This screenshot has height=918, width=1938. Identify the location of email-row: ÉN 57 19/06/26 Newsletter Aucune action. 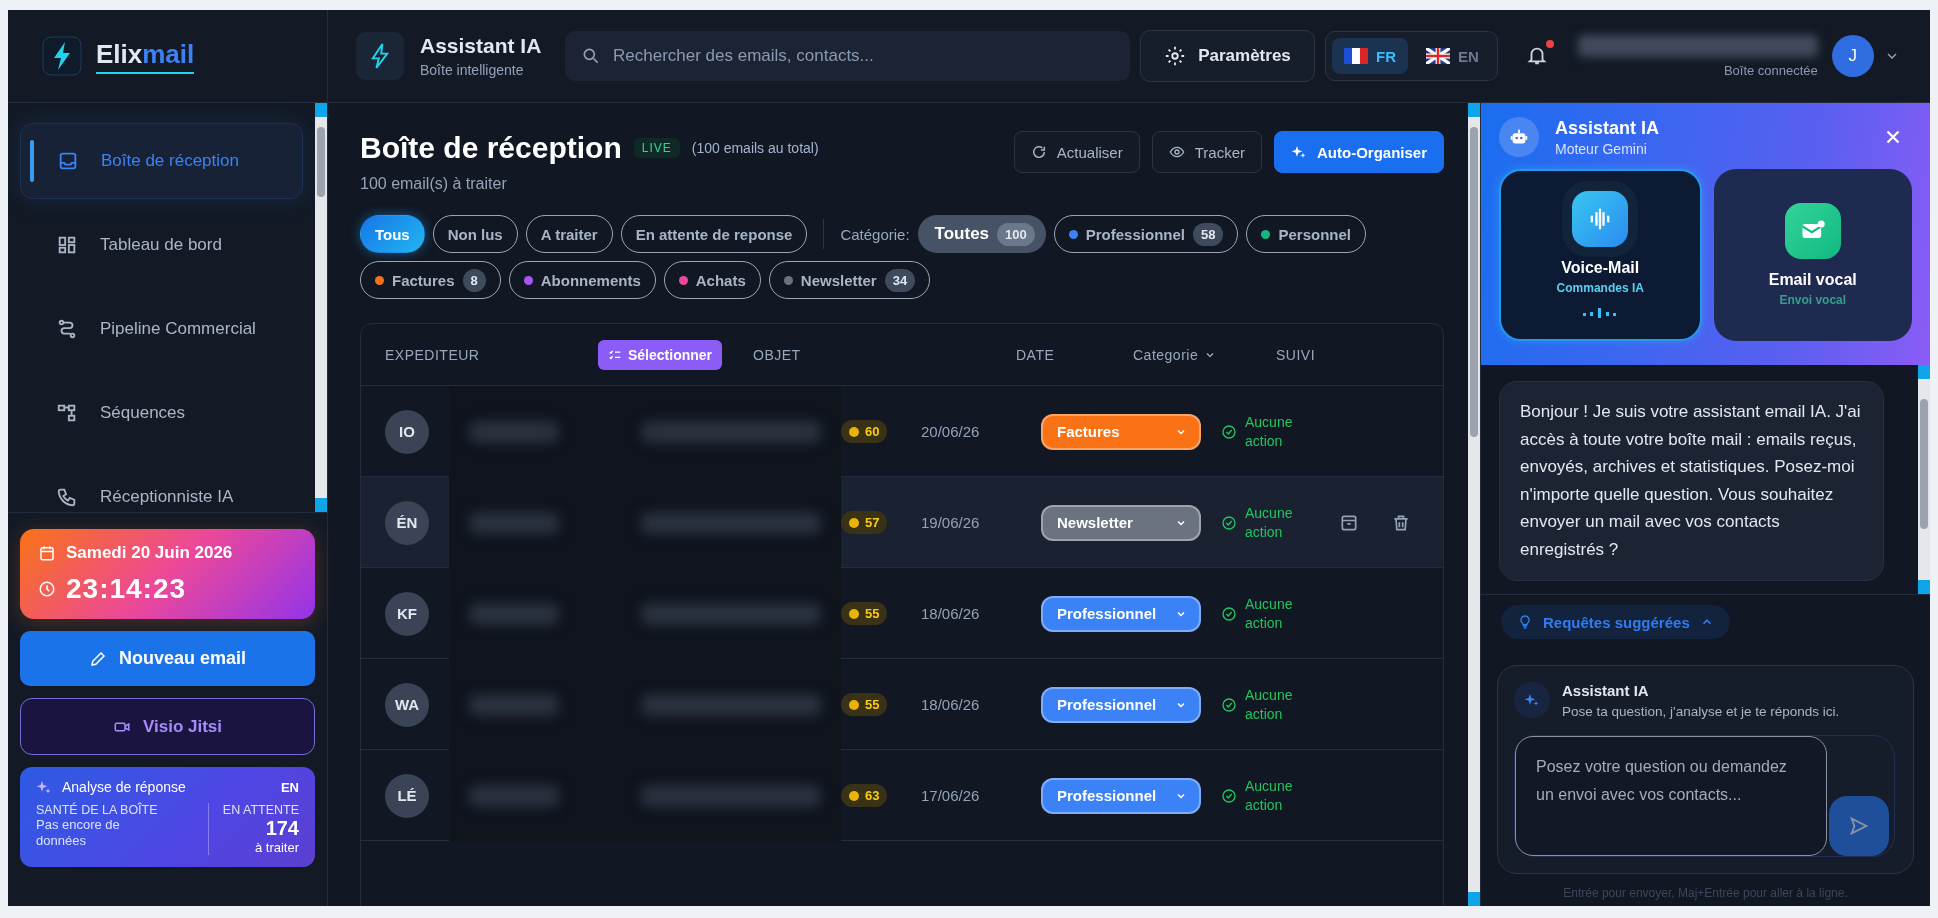
(902, 522).